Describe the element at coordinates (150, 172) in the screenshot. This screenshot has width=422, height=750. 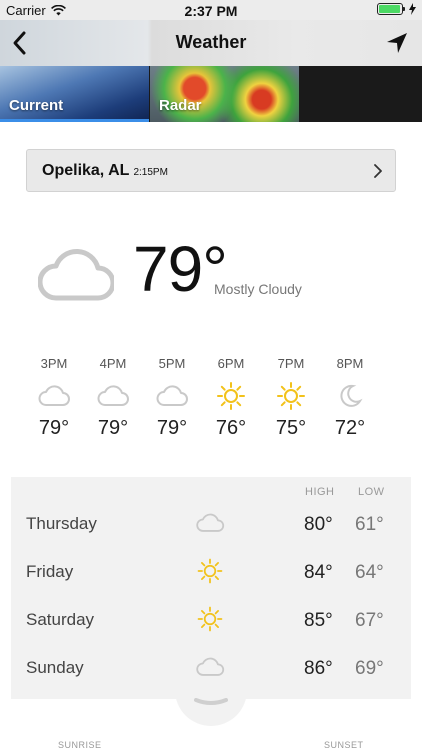
I see `location-updated-time: 2:15PM` at that location.